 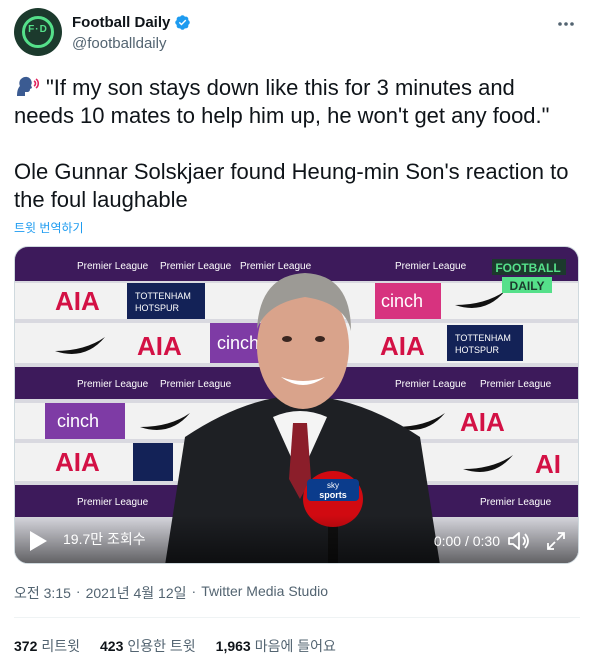 I want to click on display-name: Football Daily, so click(x=121, y=22).